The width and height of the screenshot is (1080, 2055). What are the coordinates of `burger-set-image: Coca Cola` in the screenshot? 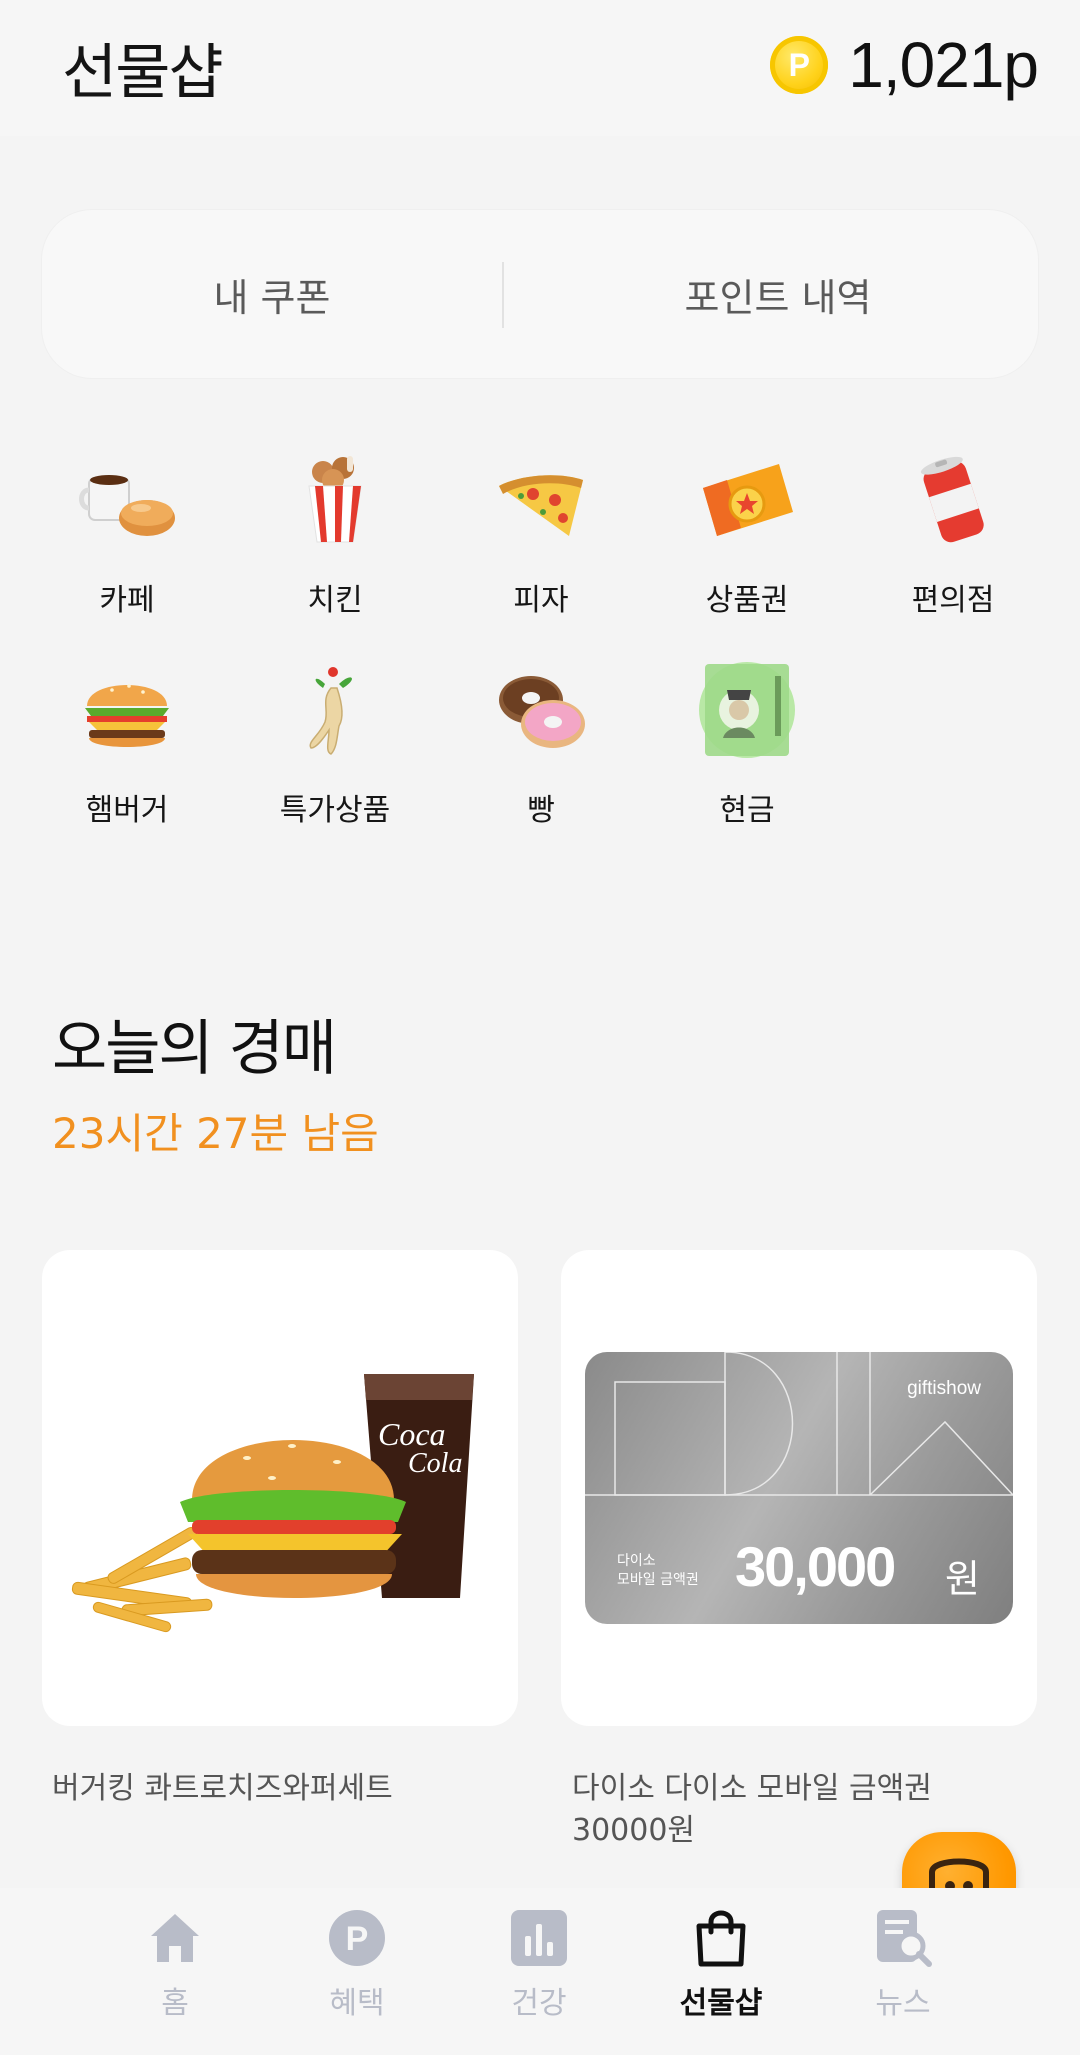 It's located at (272, 1503).